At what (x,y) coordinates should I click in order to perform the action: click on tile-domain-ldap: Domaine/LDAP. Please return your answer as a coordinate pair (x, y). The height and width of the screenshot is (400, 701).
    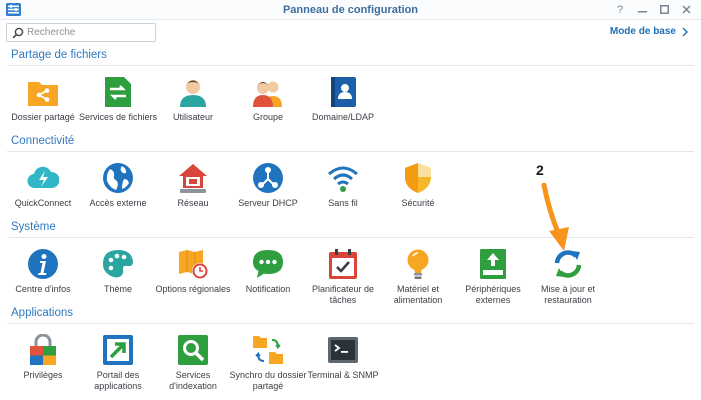
    Looking at the image, I should click on (343, 99).